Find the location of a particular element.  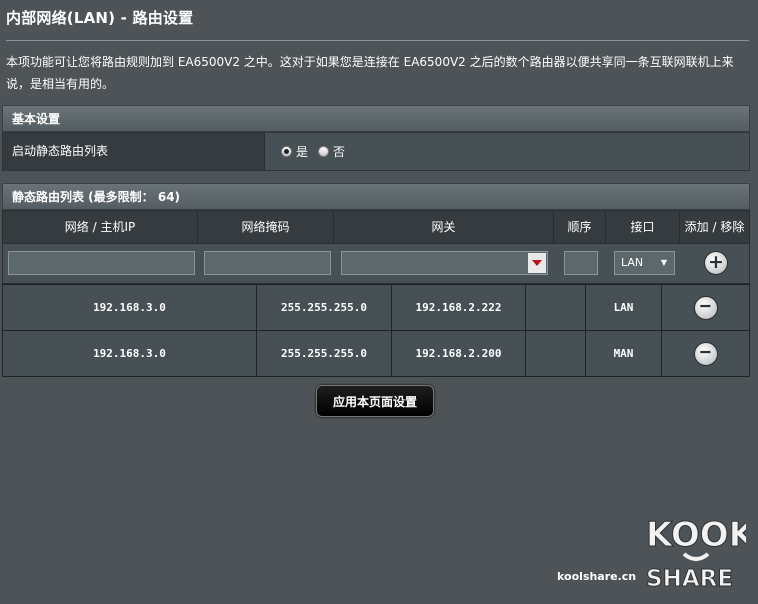

plus-circle-icon: + is located at coordinates (716, 263).